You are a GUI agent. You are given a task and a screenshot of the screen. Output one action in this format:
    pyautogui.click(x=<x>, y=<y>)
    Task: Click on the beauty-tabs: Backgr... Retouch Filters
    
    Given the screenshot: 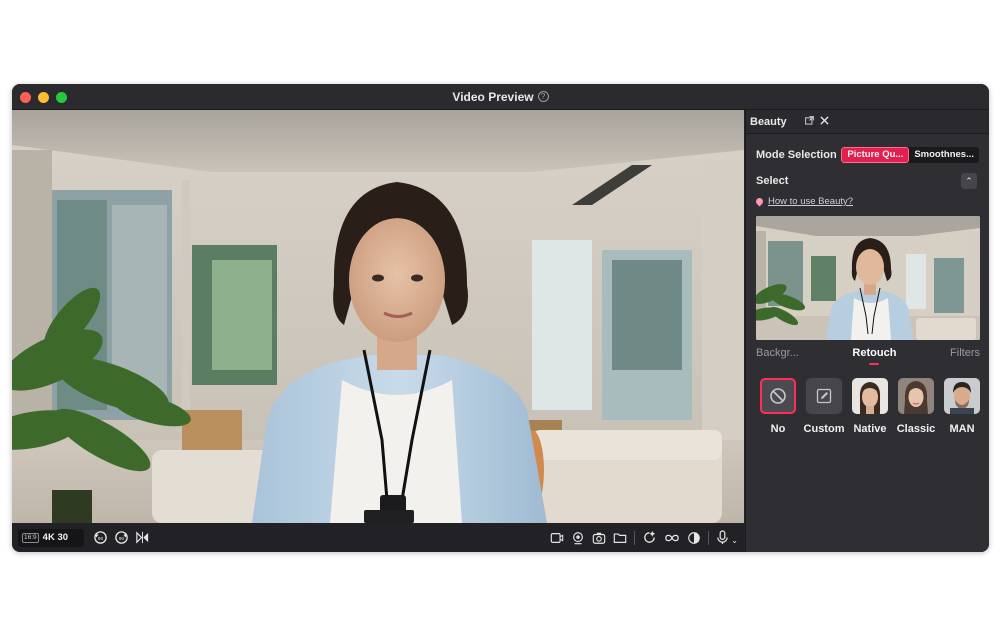 What is the action you would take?
    pyautogui.click(x=868, y=356)
    